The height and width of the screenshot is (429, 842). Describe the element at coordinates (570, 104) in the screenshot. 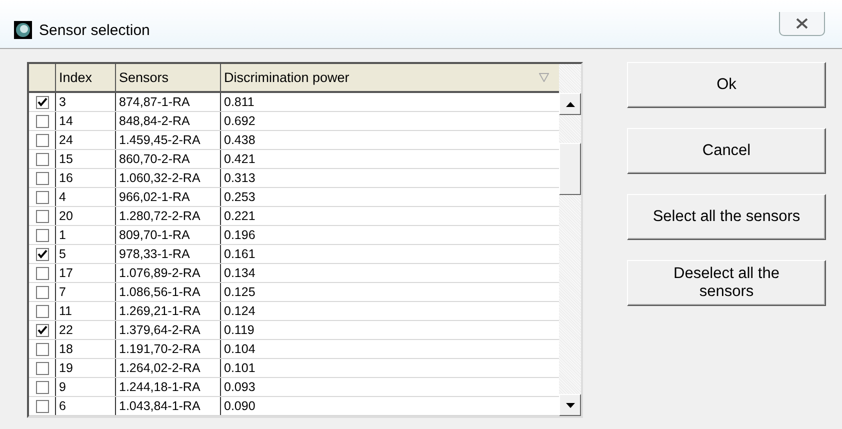

I see `scroll-up-icon` at that location.